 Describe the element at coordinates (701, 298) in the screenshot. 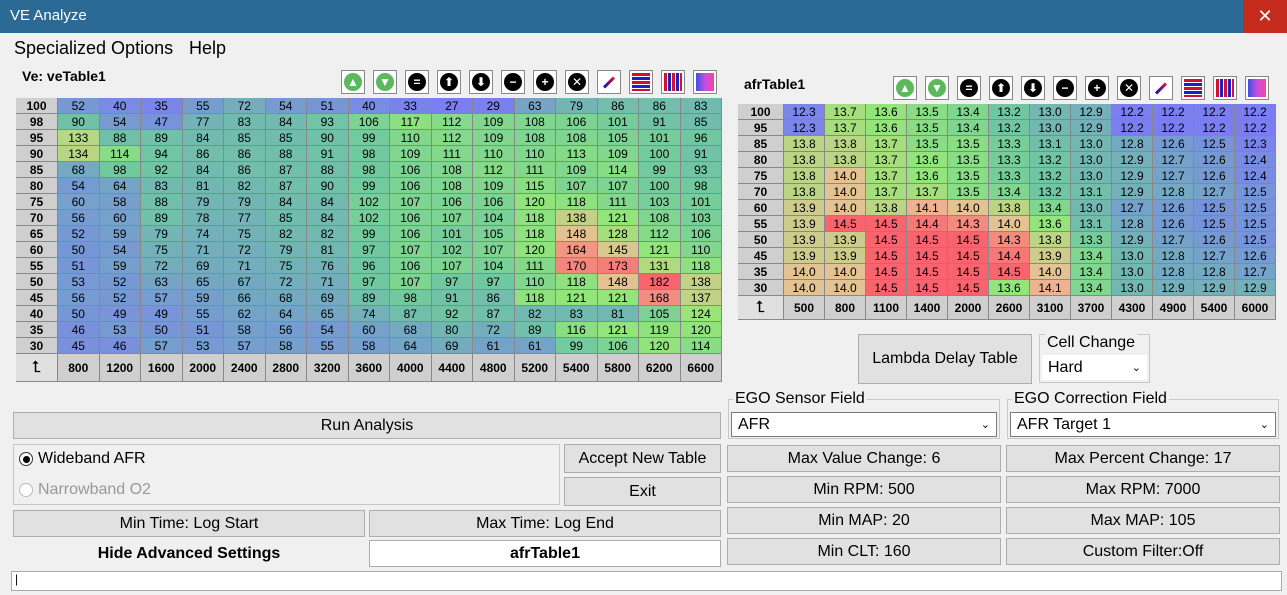

I see `table-cell: 137` at that location.